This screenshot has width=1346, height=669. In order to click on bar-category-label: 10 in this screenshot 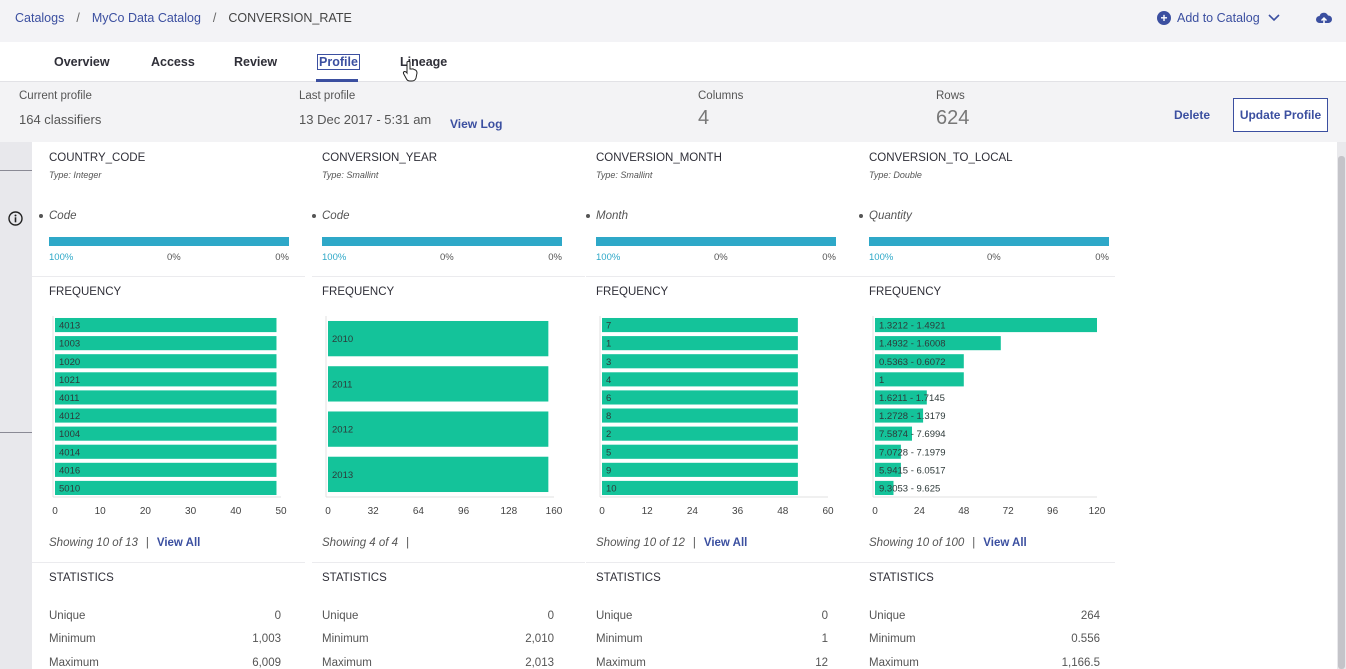, I will do `click(611, 488)`.